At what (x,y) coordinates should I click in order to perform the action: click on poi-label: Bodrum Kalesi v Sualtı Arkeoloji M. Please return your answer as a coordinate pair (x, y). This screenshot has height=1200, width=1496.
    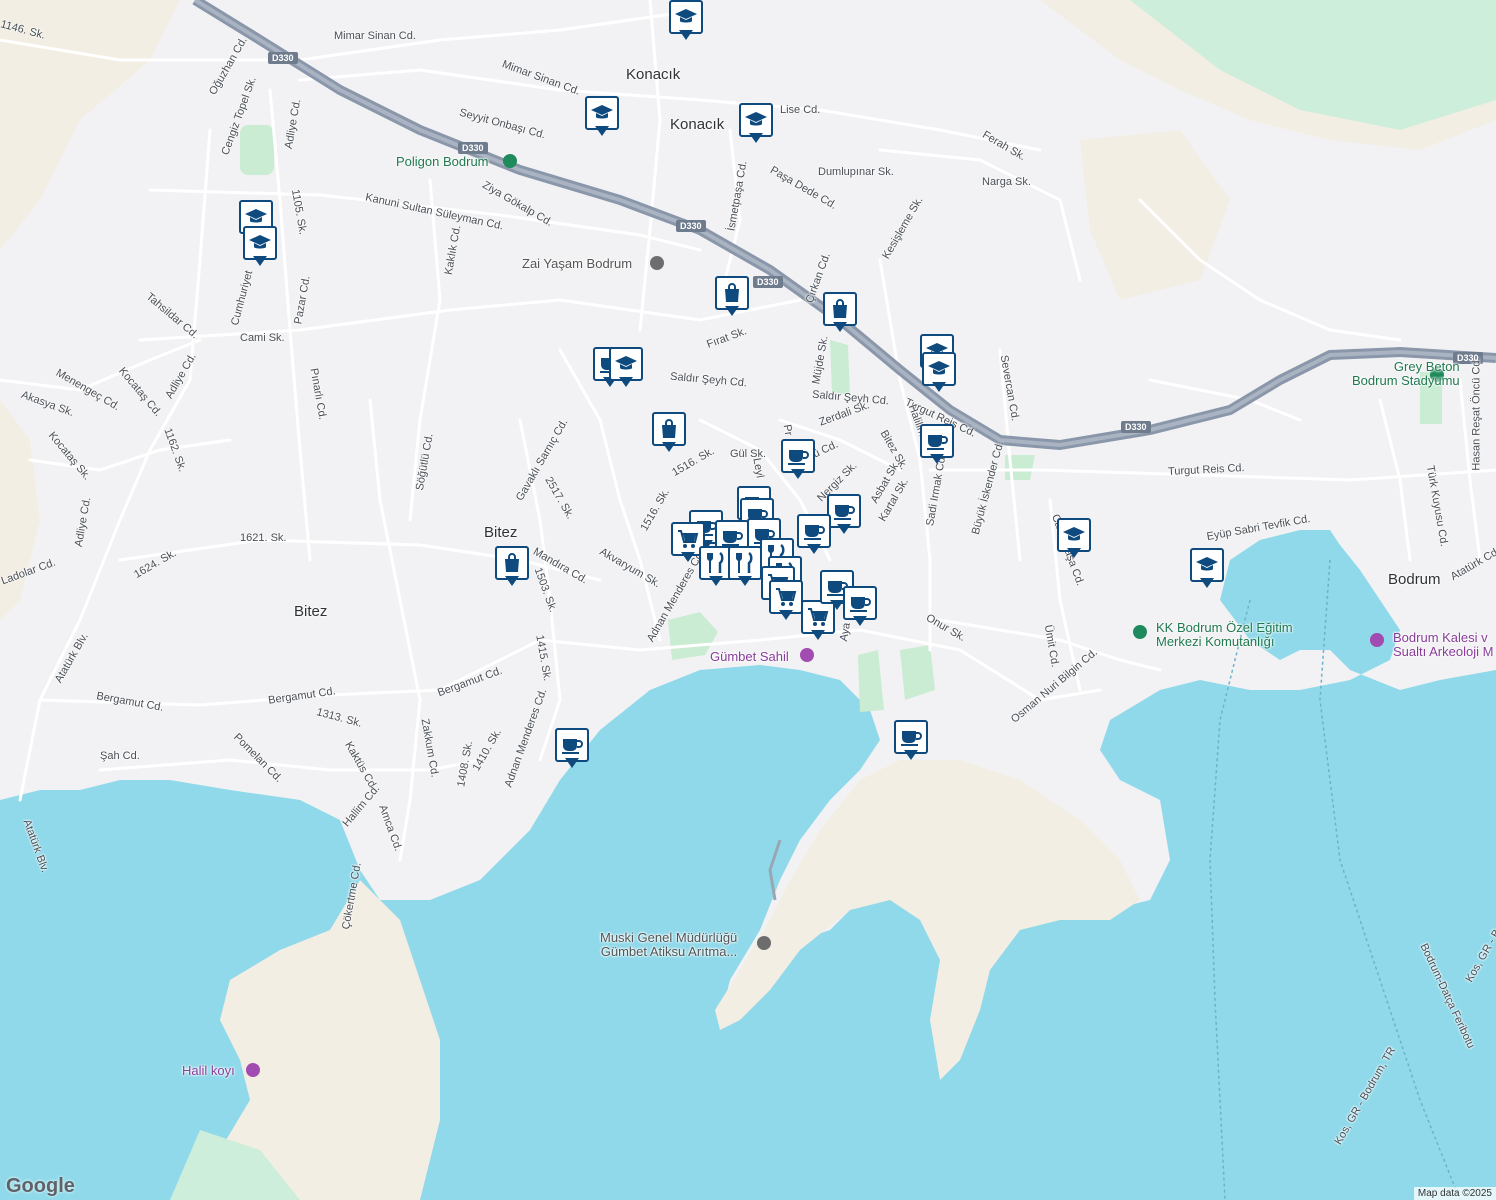
    Looking at the image, I should click on (1443, 645).